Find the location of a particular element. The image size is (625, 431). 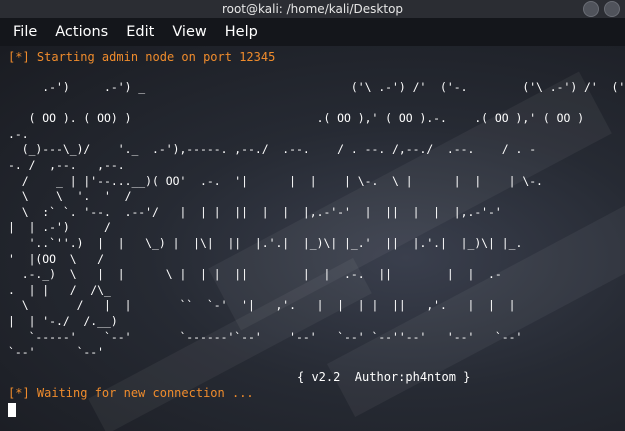

menu-view: View is located at coordinates (189, 32).